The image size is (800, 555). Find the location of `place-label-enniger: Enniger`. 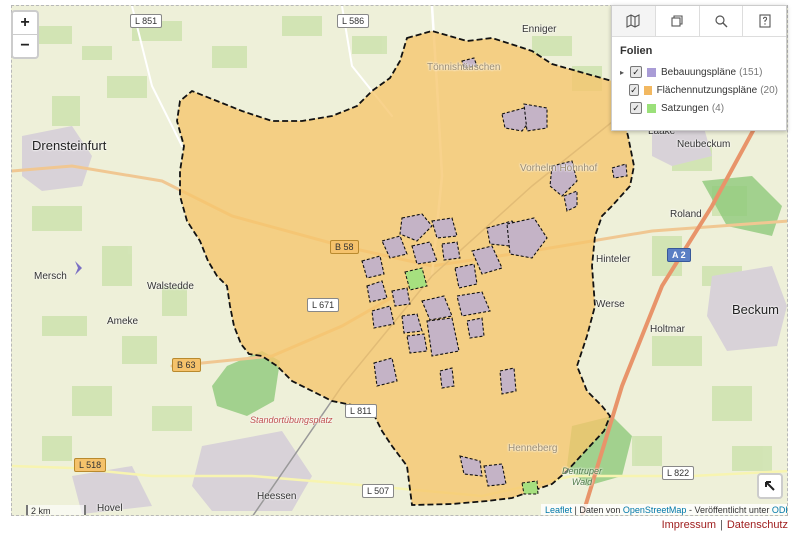

place-label-enniger: Enniger is located at coordinates (539, 29).